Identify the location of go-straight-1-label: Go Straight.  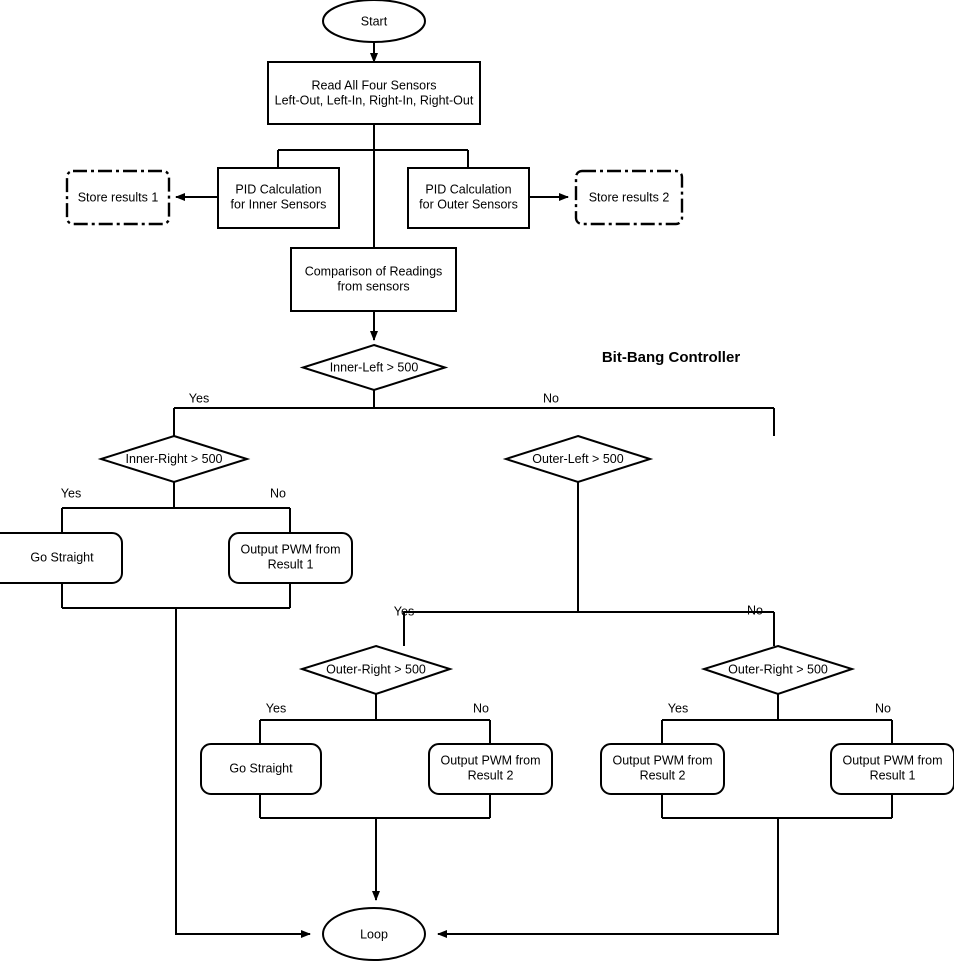
(62, 557).